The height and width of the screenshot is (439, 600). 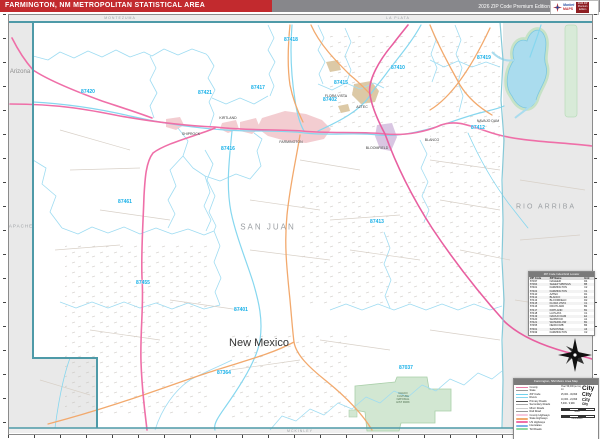 What do you see at coordinates (377, 148) in the screenshot?
I see `town-label: BLOOMFIELD` at bounding box center [377, 148].